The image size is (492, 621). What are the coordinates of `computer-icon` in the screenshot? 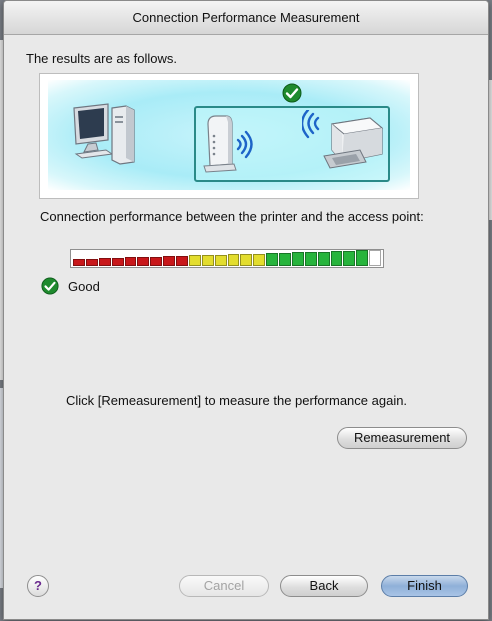 It's located at (104, 134).